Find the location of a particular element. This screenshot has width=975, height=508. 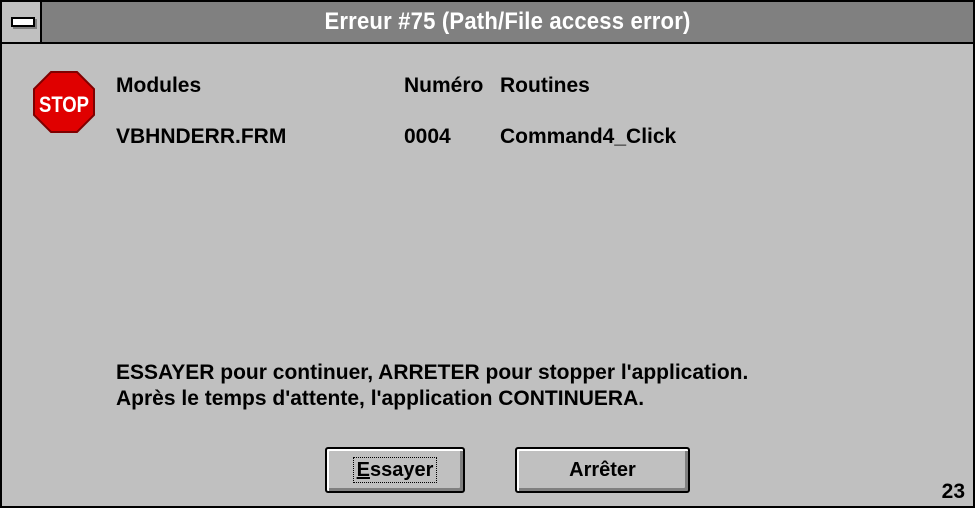

stop-icon-label: STOP is located at coordinates (64, 104).